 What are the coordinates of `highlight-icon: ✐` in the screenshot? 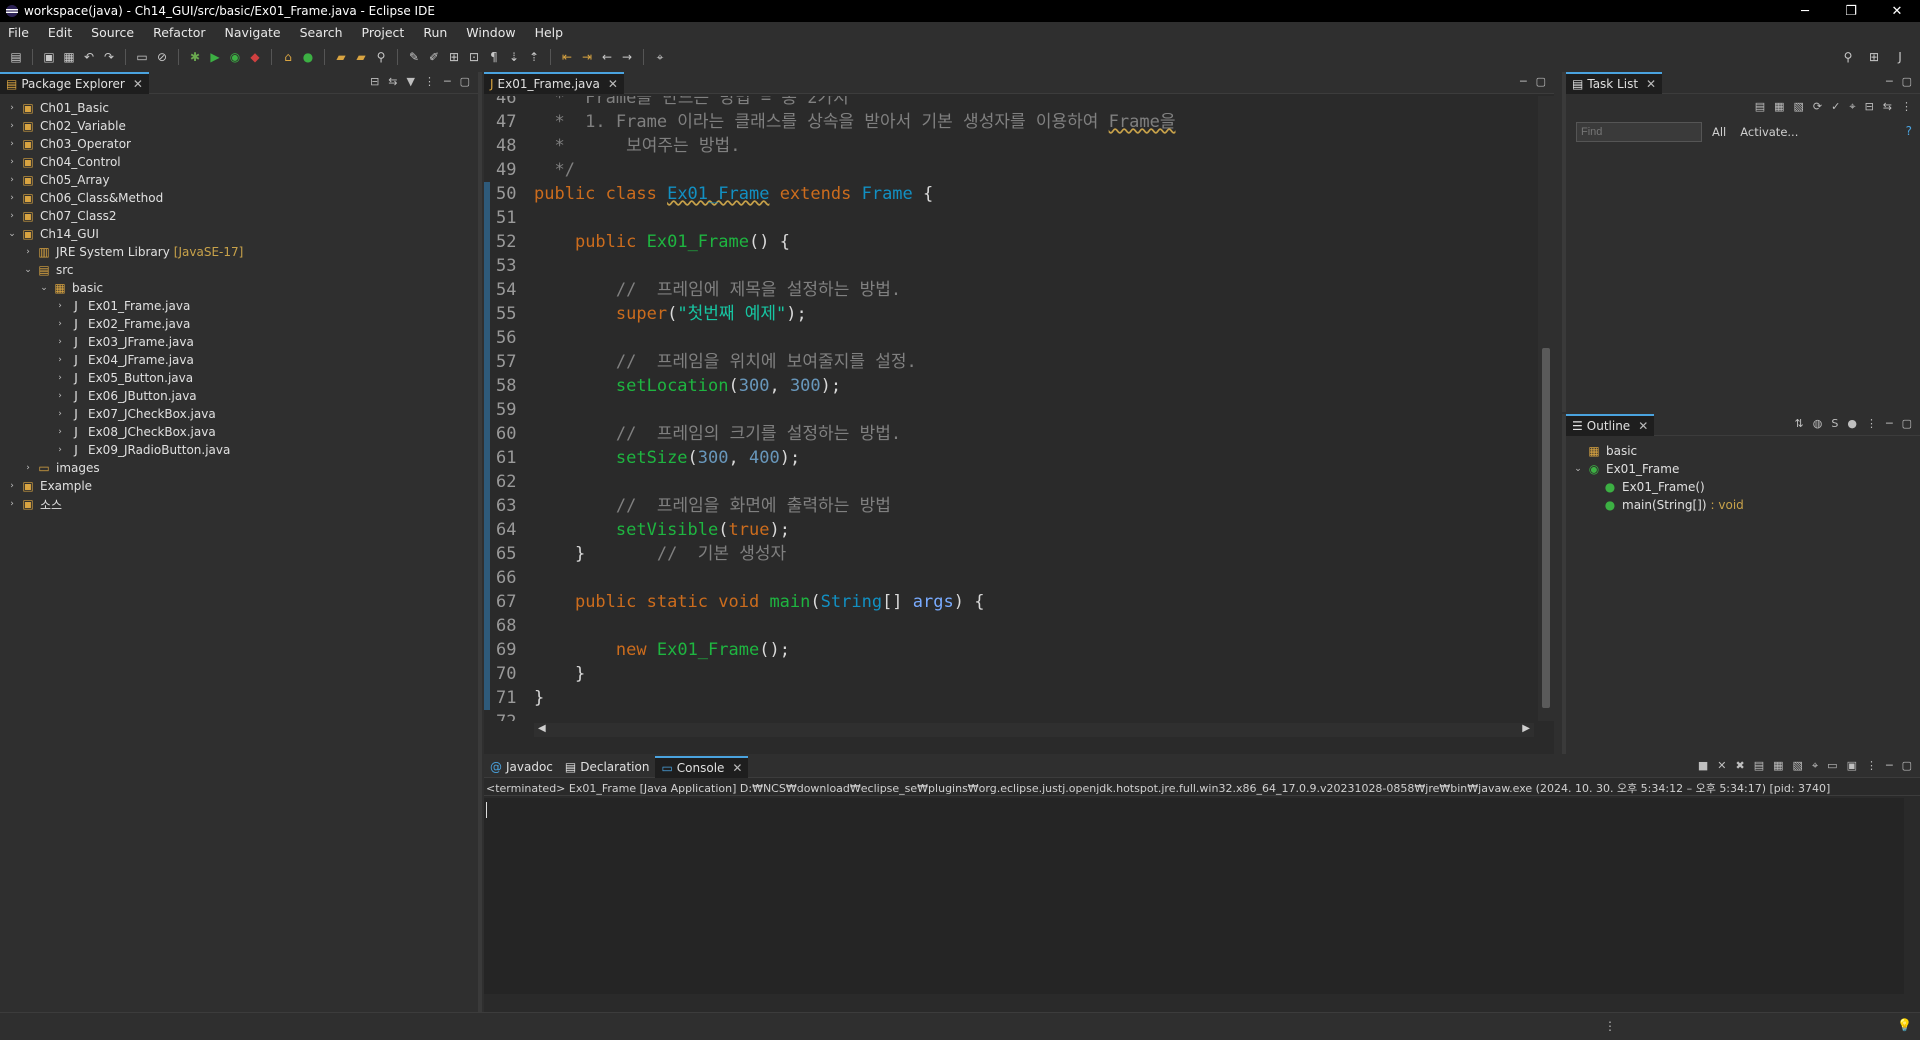 It's located at (434, 57).